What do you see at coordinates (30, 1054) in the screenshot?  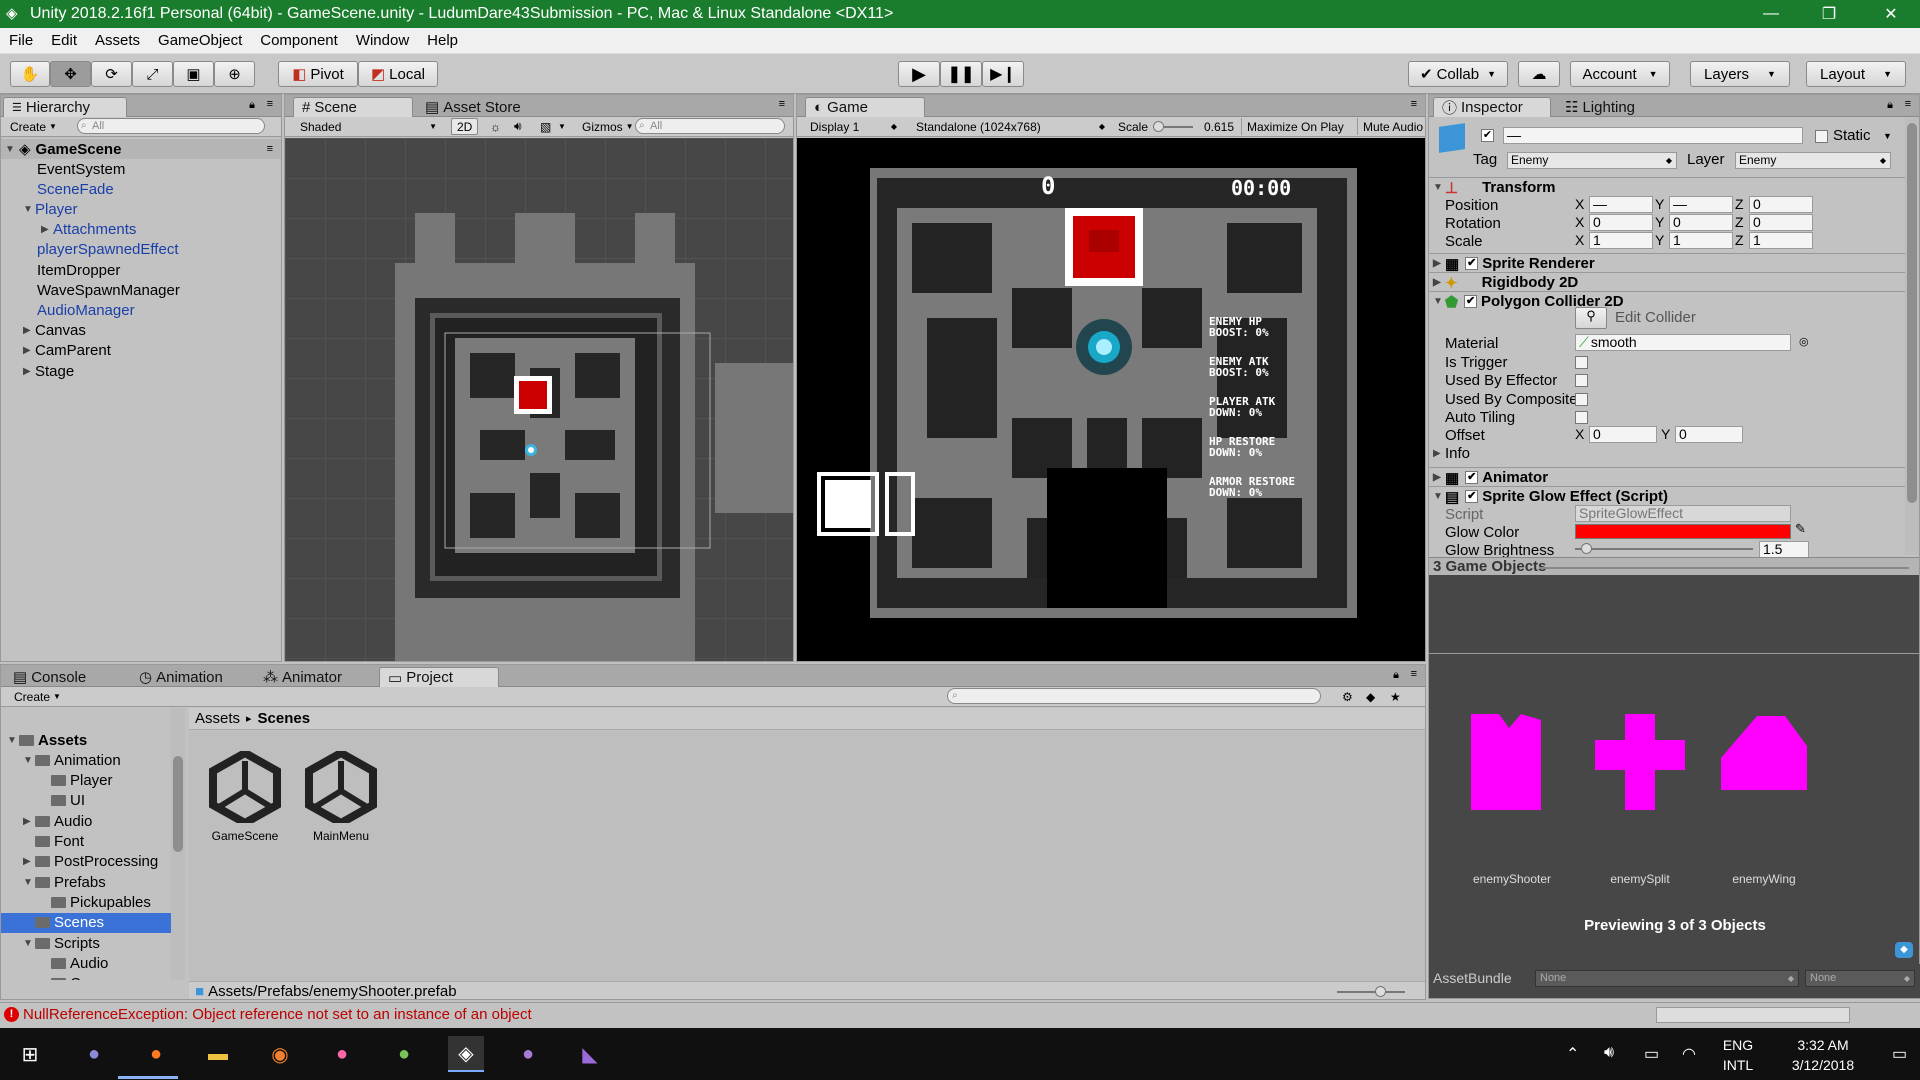 I see `windows-start-icon: ⊞` at bounding box center [30, 1054].